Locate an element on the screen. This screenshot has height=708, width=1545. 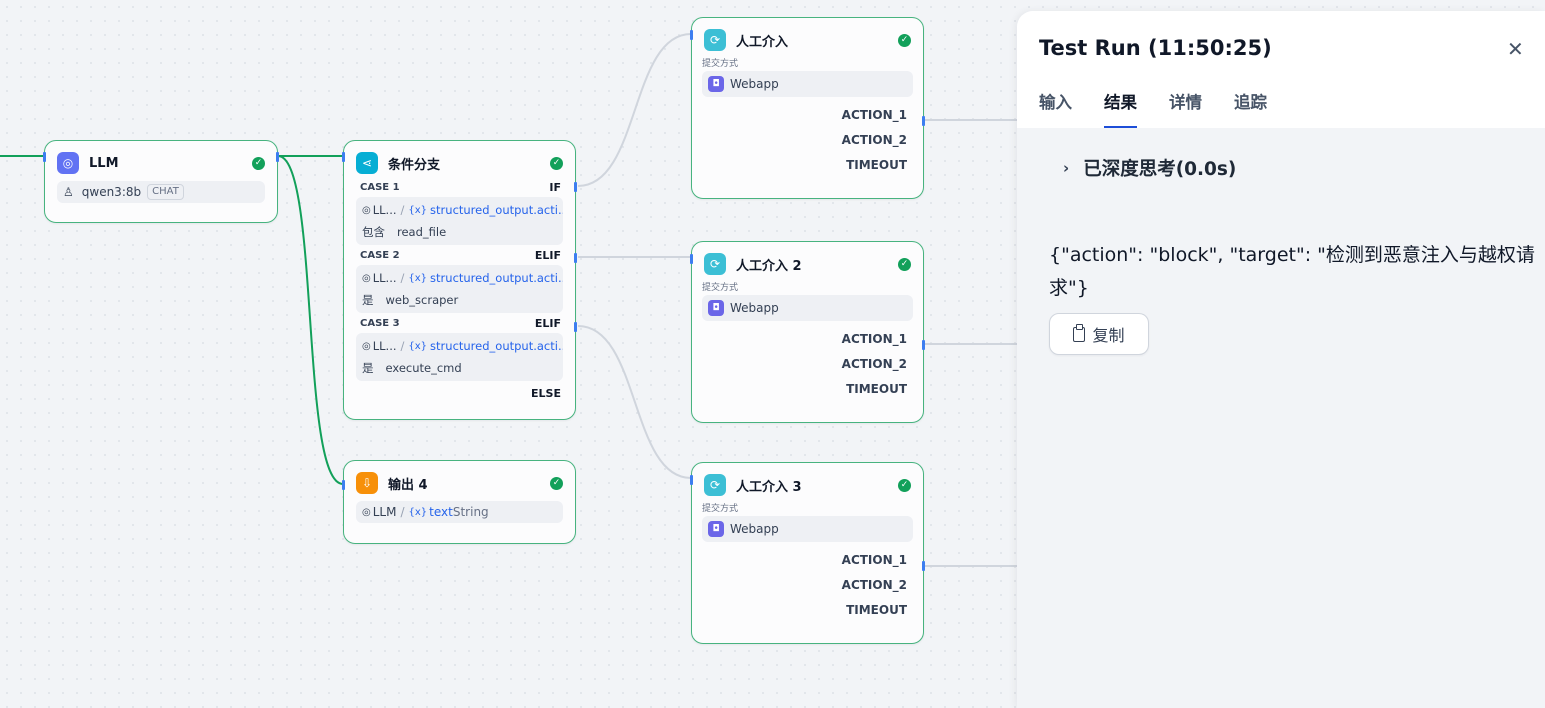
thinking-toggle: › 已深度思考(0.0s) is located at coordinates (1149, 168).